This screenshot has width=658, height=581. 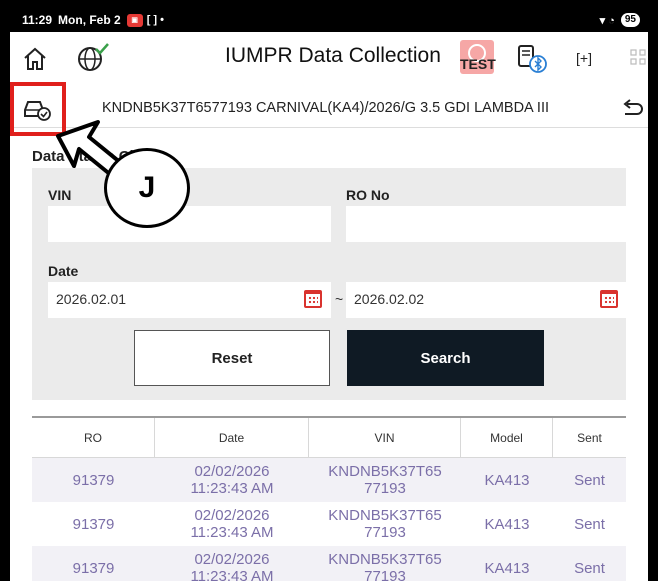 I want to click on test-mode-badge: TEST, so click(x=478, y=57).